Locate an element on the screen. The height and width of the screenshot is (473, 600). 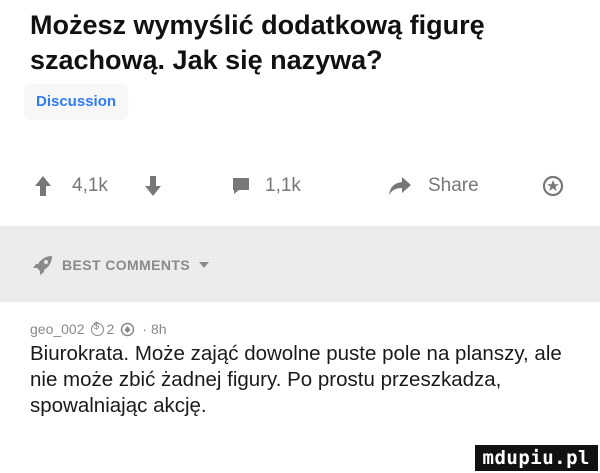
badge-icon is located at coordinates (128, 329).